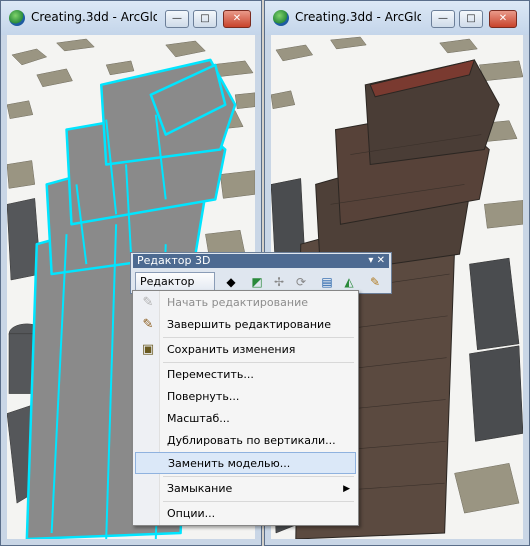  I want to click on pencil-stop-icon: ✎, so click(148, 324).